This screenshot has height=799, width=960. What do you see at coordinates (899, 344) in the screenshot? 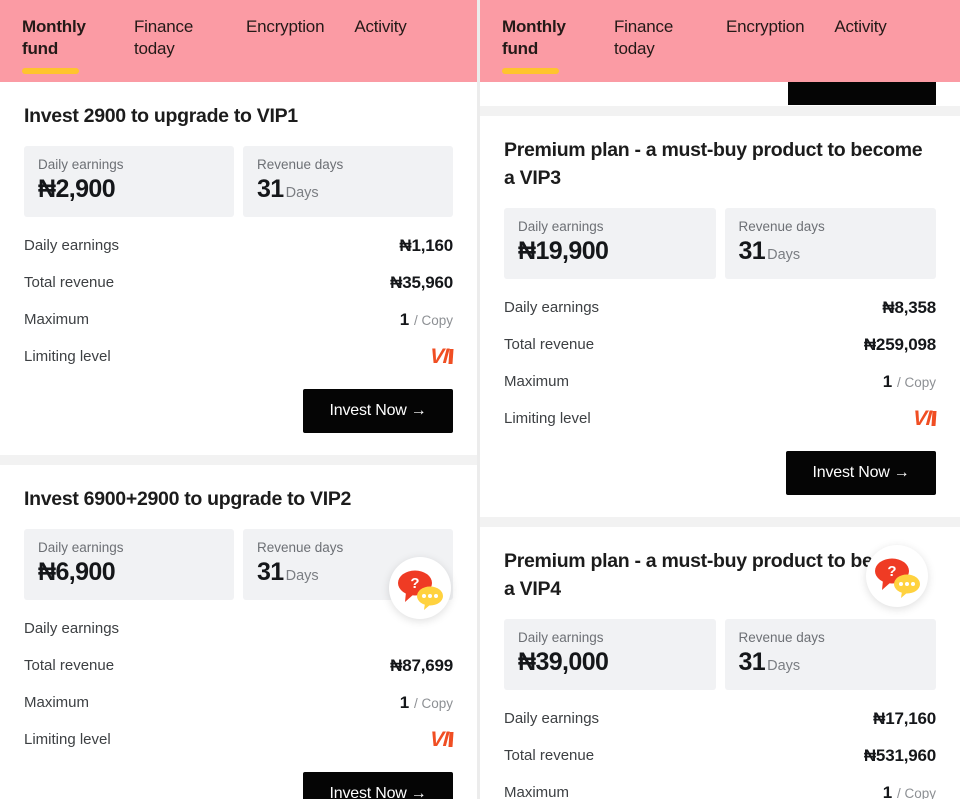
I see `row-value: ₦259,098` at bounding box center [899, 344].